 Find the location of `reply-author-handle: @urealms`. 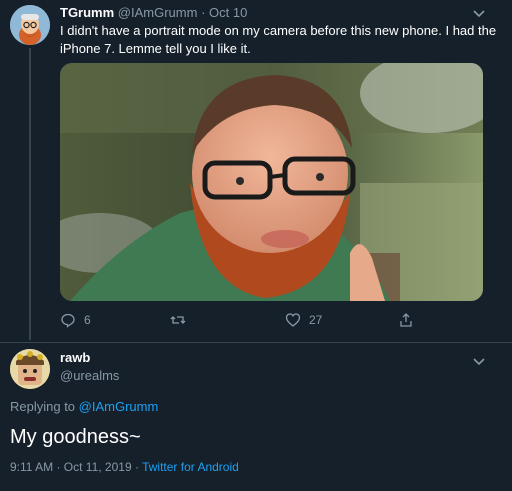

reply-author-handle: @urealms is located at coordinates (89, 375).